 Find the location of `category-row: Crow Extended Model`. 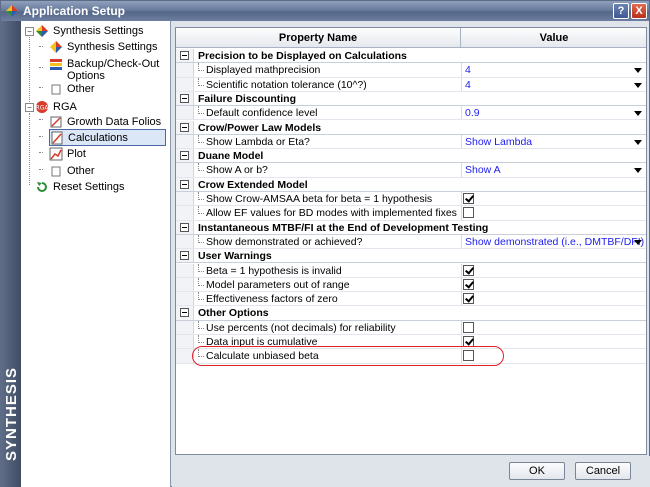

category-row: Crow Extended Model is located at coordinates (411, 184).